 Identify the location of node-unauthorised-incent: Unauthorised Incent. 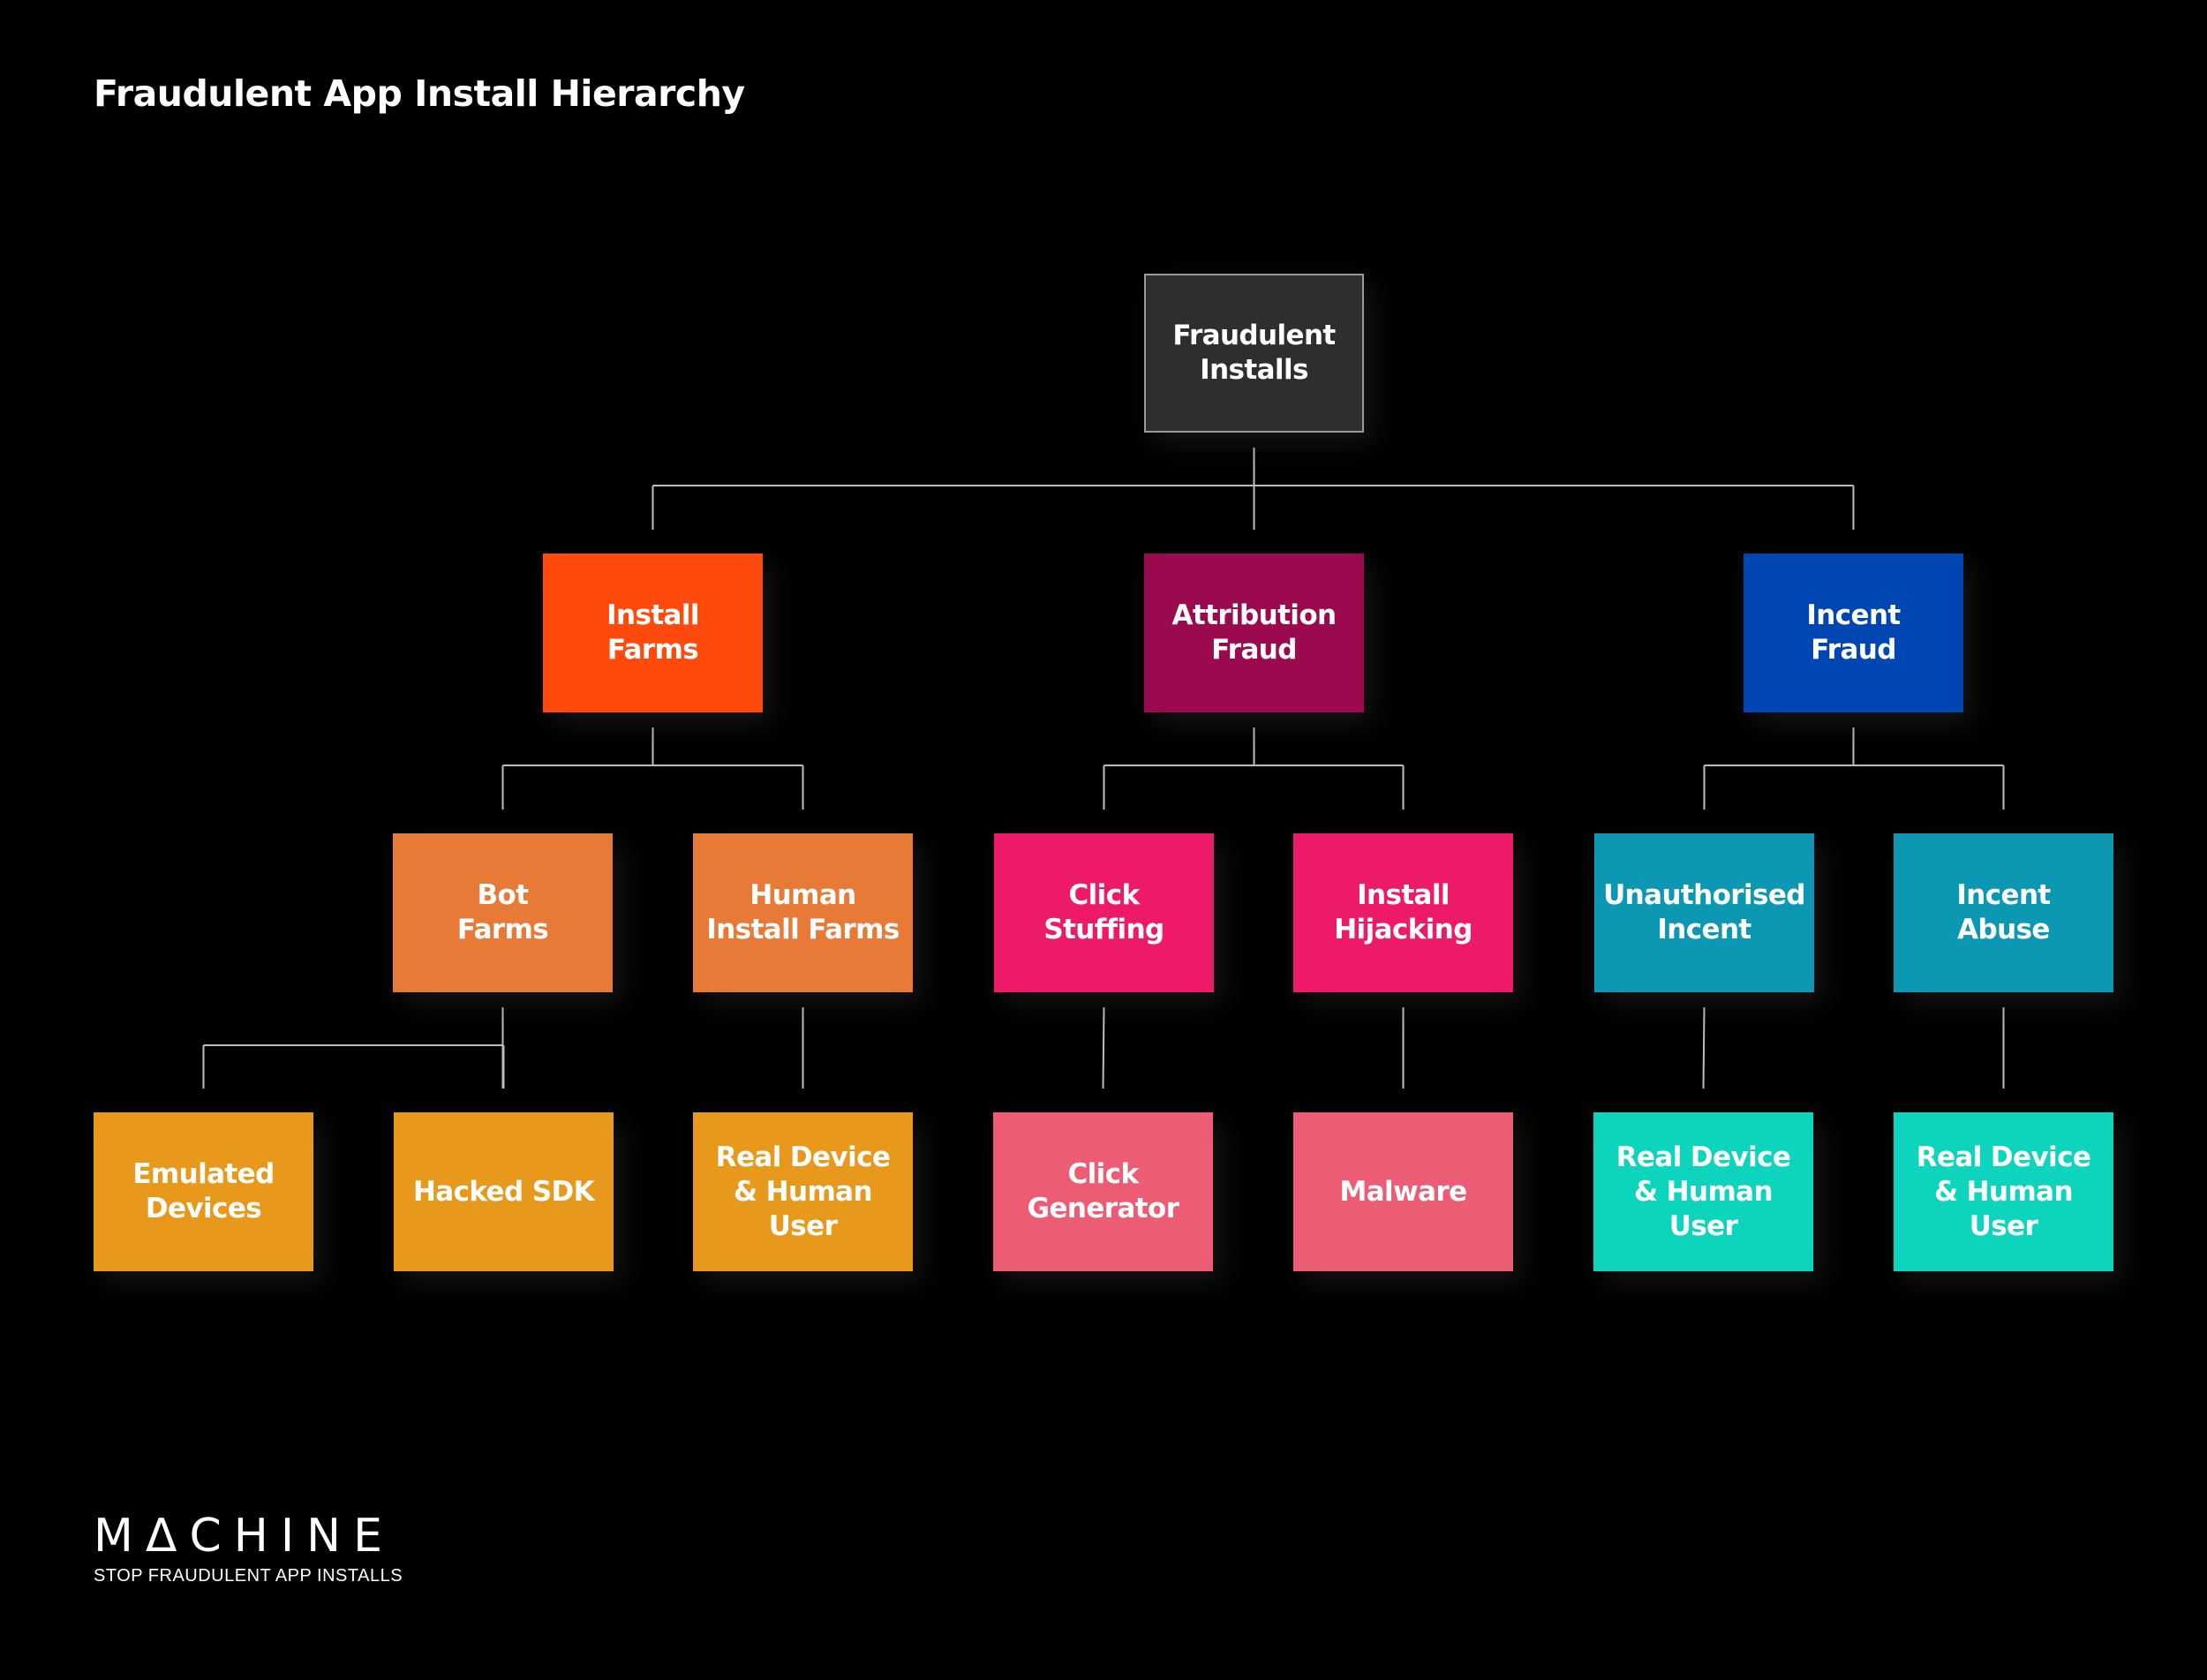
(1704, 912).